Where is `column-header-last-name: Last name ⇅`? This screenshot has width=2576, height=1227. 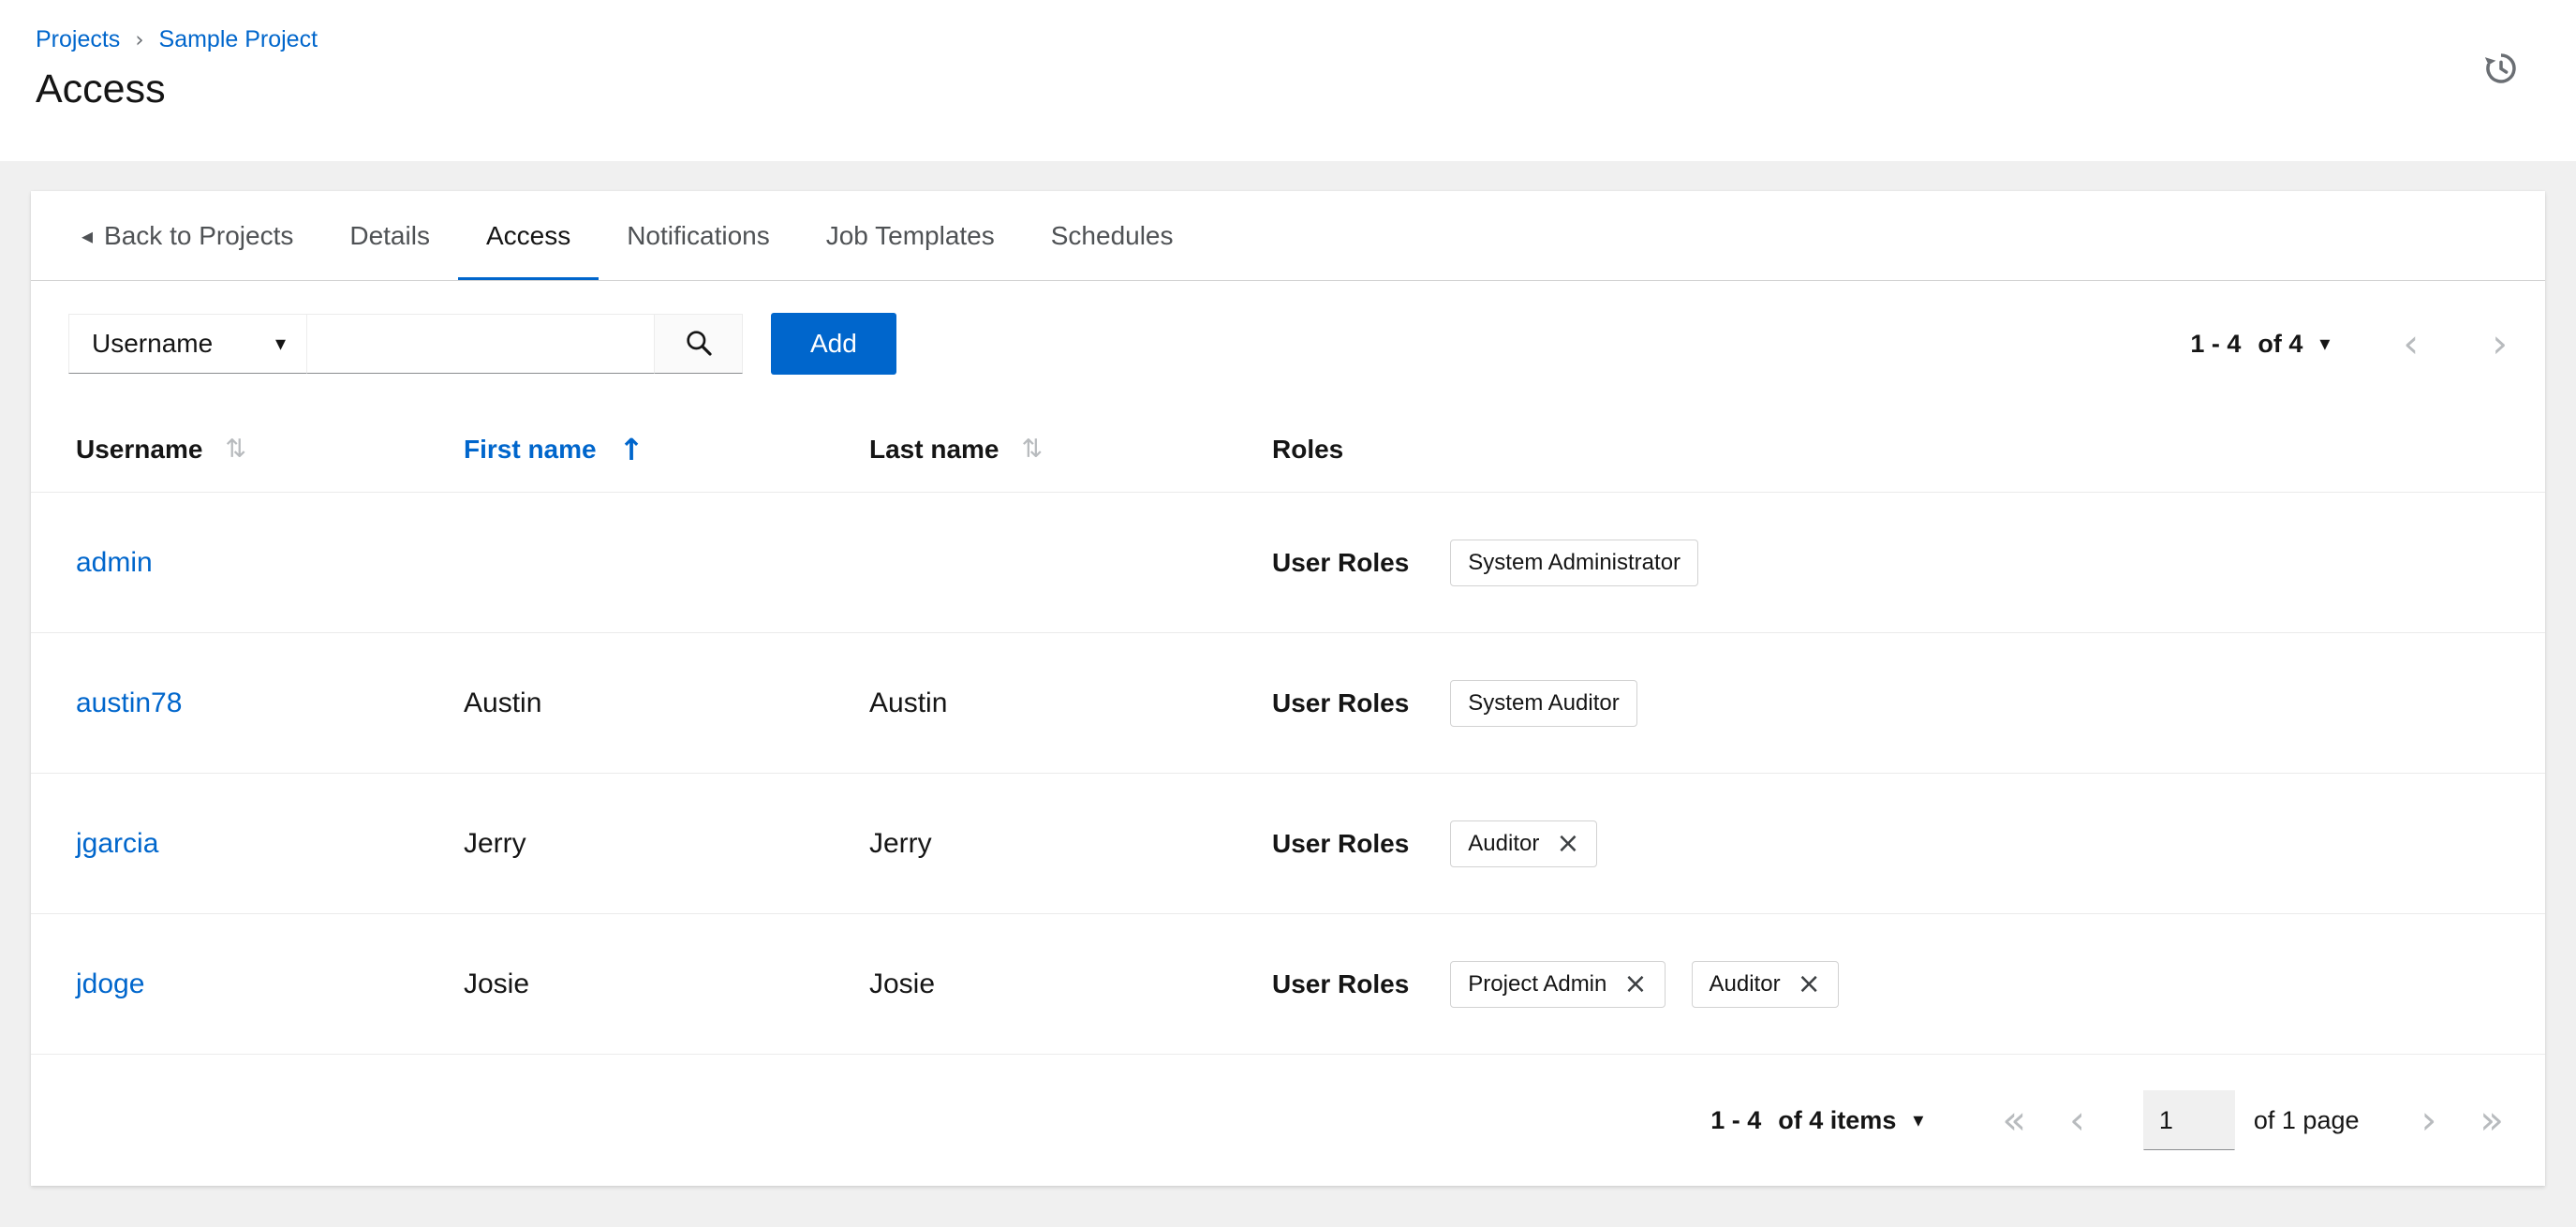 column-header-last-name: Last name ⇅ is located at coordinates (1070, 450).